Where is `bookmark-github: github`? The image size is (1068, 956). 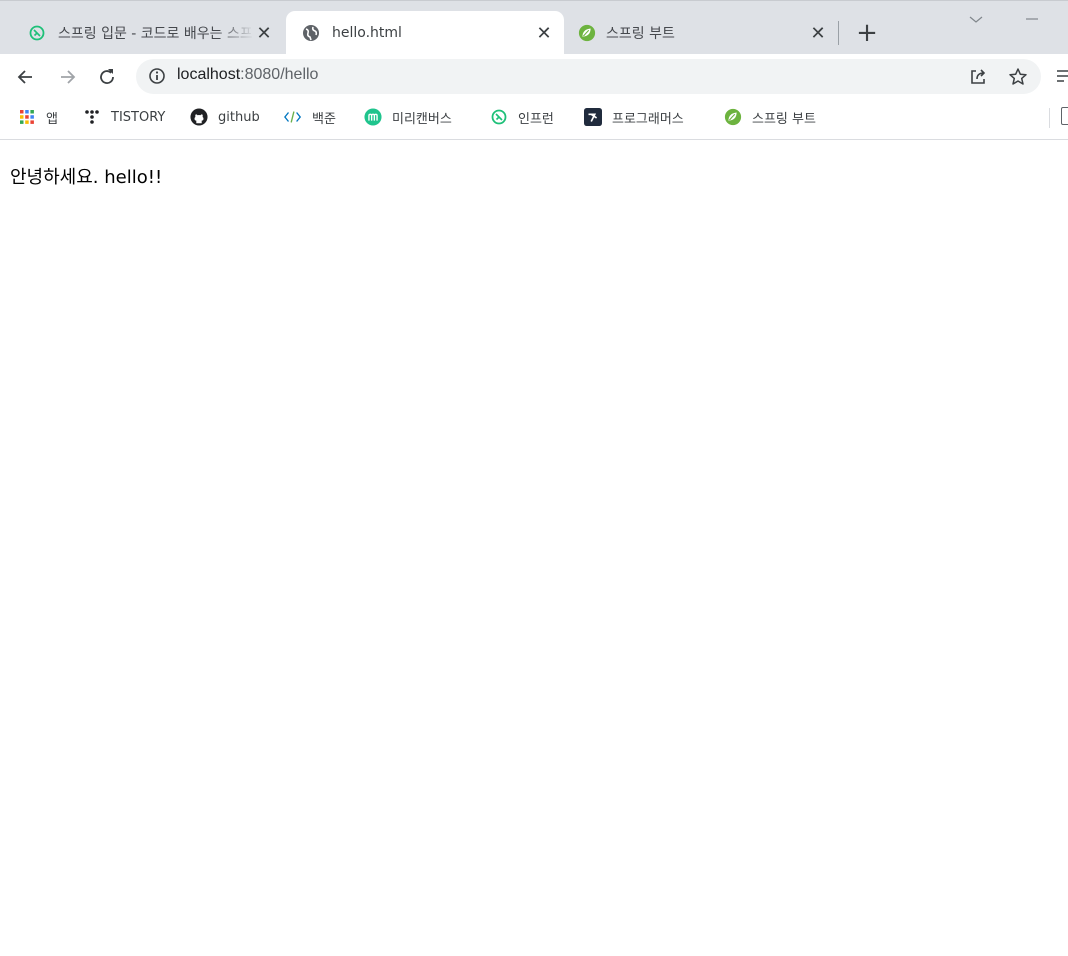
bookmark-github: github is located at coordinates (225, 117).